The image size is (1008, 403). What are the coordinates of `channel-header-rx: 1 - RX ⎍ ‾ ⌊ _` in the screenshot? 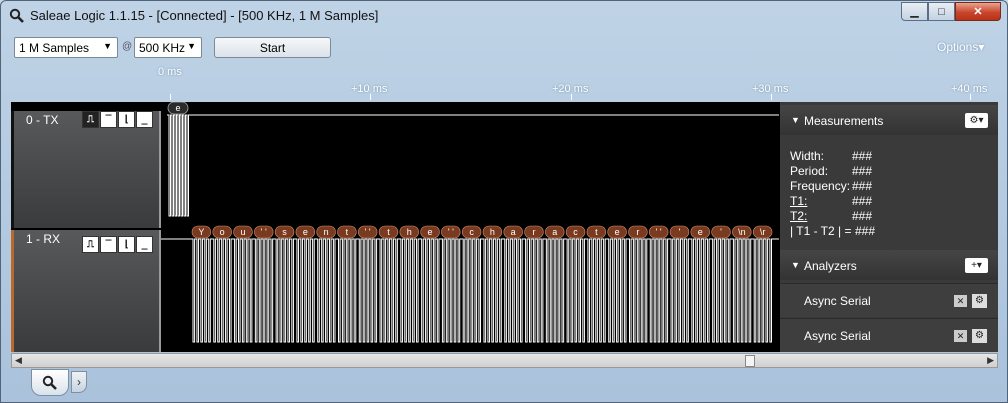 It's located at (86, 291).